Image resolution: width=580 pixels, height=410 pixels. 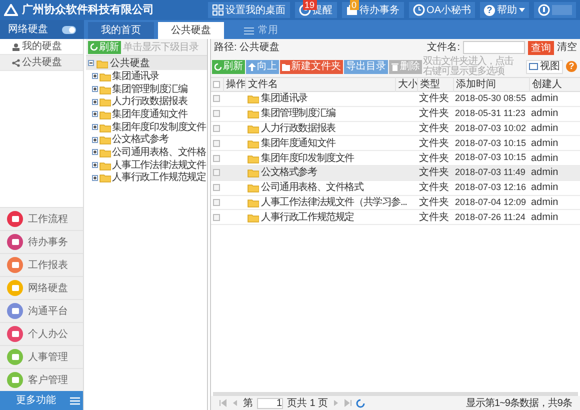 What do you see at coordinates (146, 76) in the screenshot?
I see `tree-node: 集团通讯录` at bounding box center [146, 76].